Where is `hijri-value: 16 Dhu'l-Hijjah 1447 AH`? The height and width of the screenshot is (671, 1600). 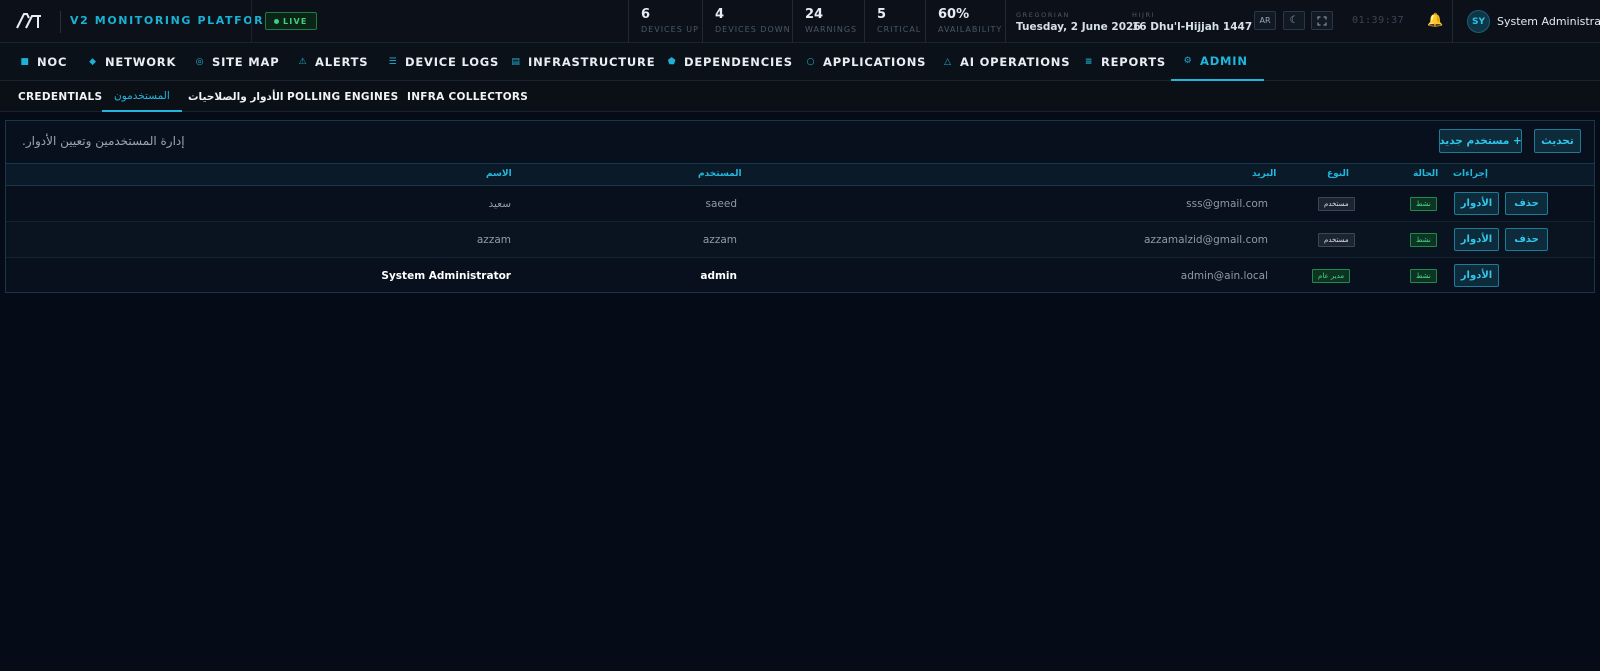 hijri-value: 16 Dhu'l-Hijjah 1447 AH is located at coordinates (1202, 27).